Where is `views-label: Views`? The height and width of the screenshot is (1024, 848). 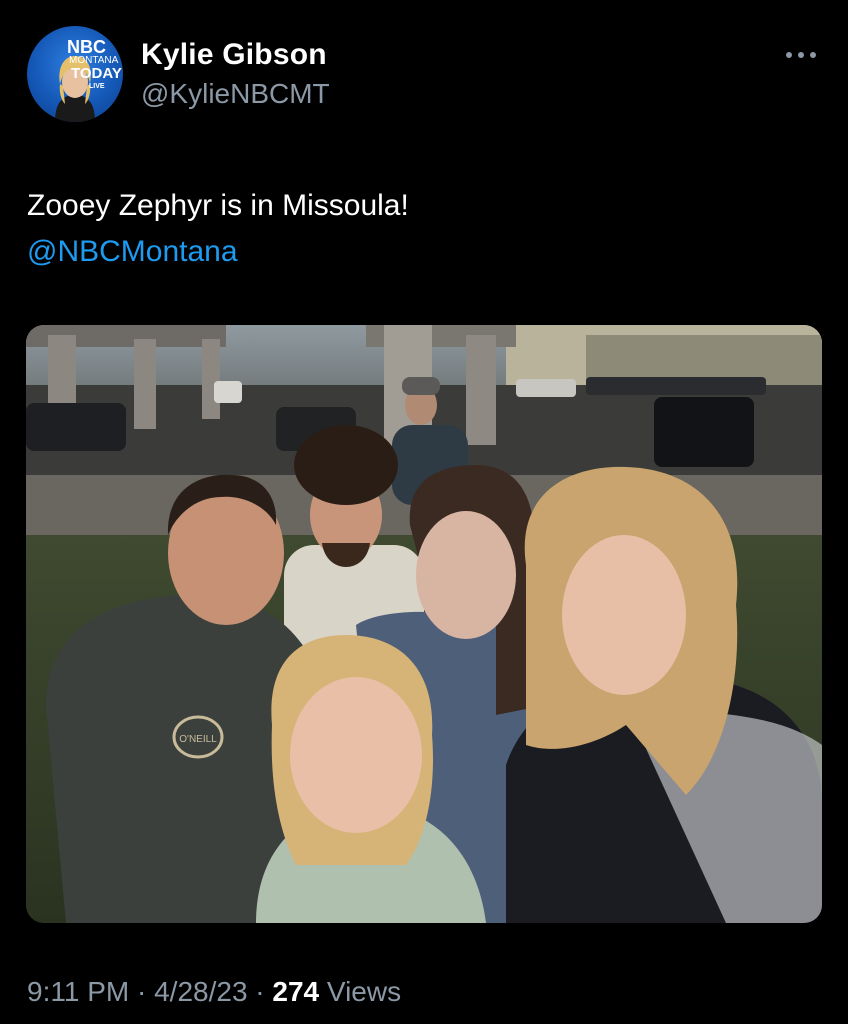
views-label: Views is located at coordinates (364, 991).